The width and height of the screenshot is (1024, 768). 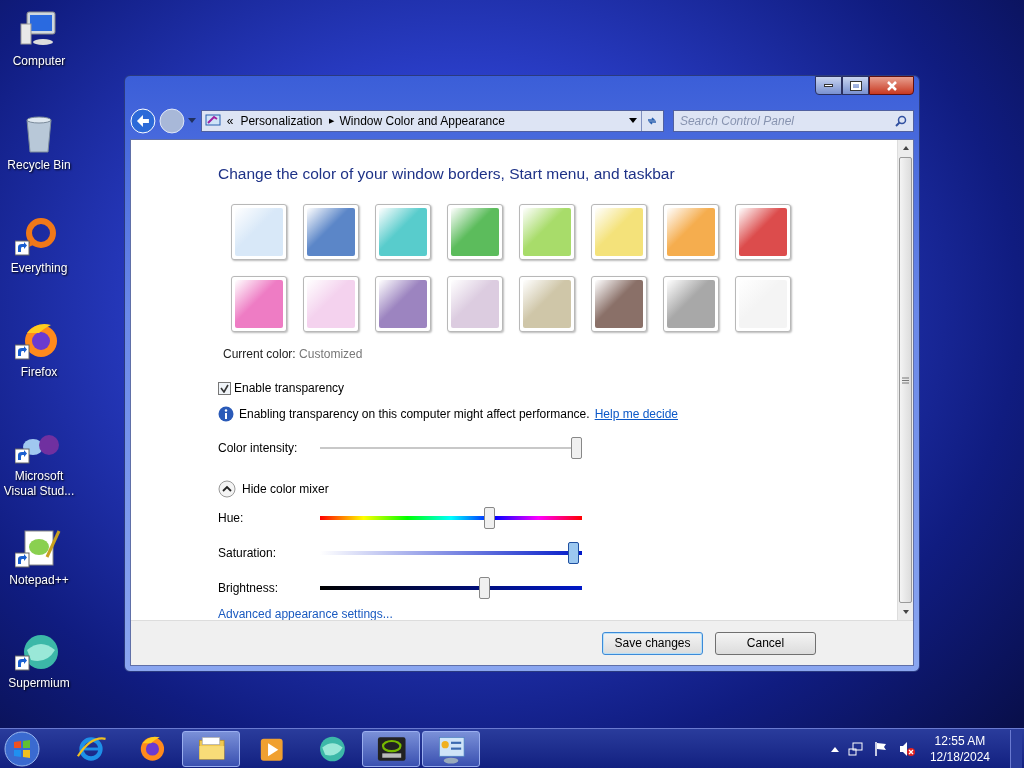 What do you see at coordinates (230, 121) in the screenshot?
I see `breadcrumb-overflow: «` at bounding box center [230, 121].